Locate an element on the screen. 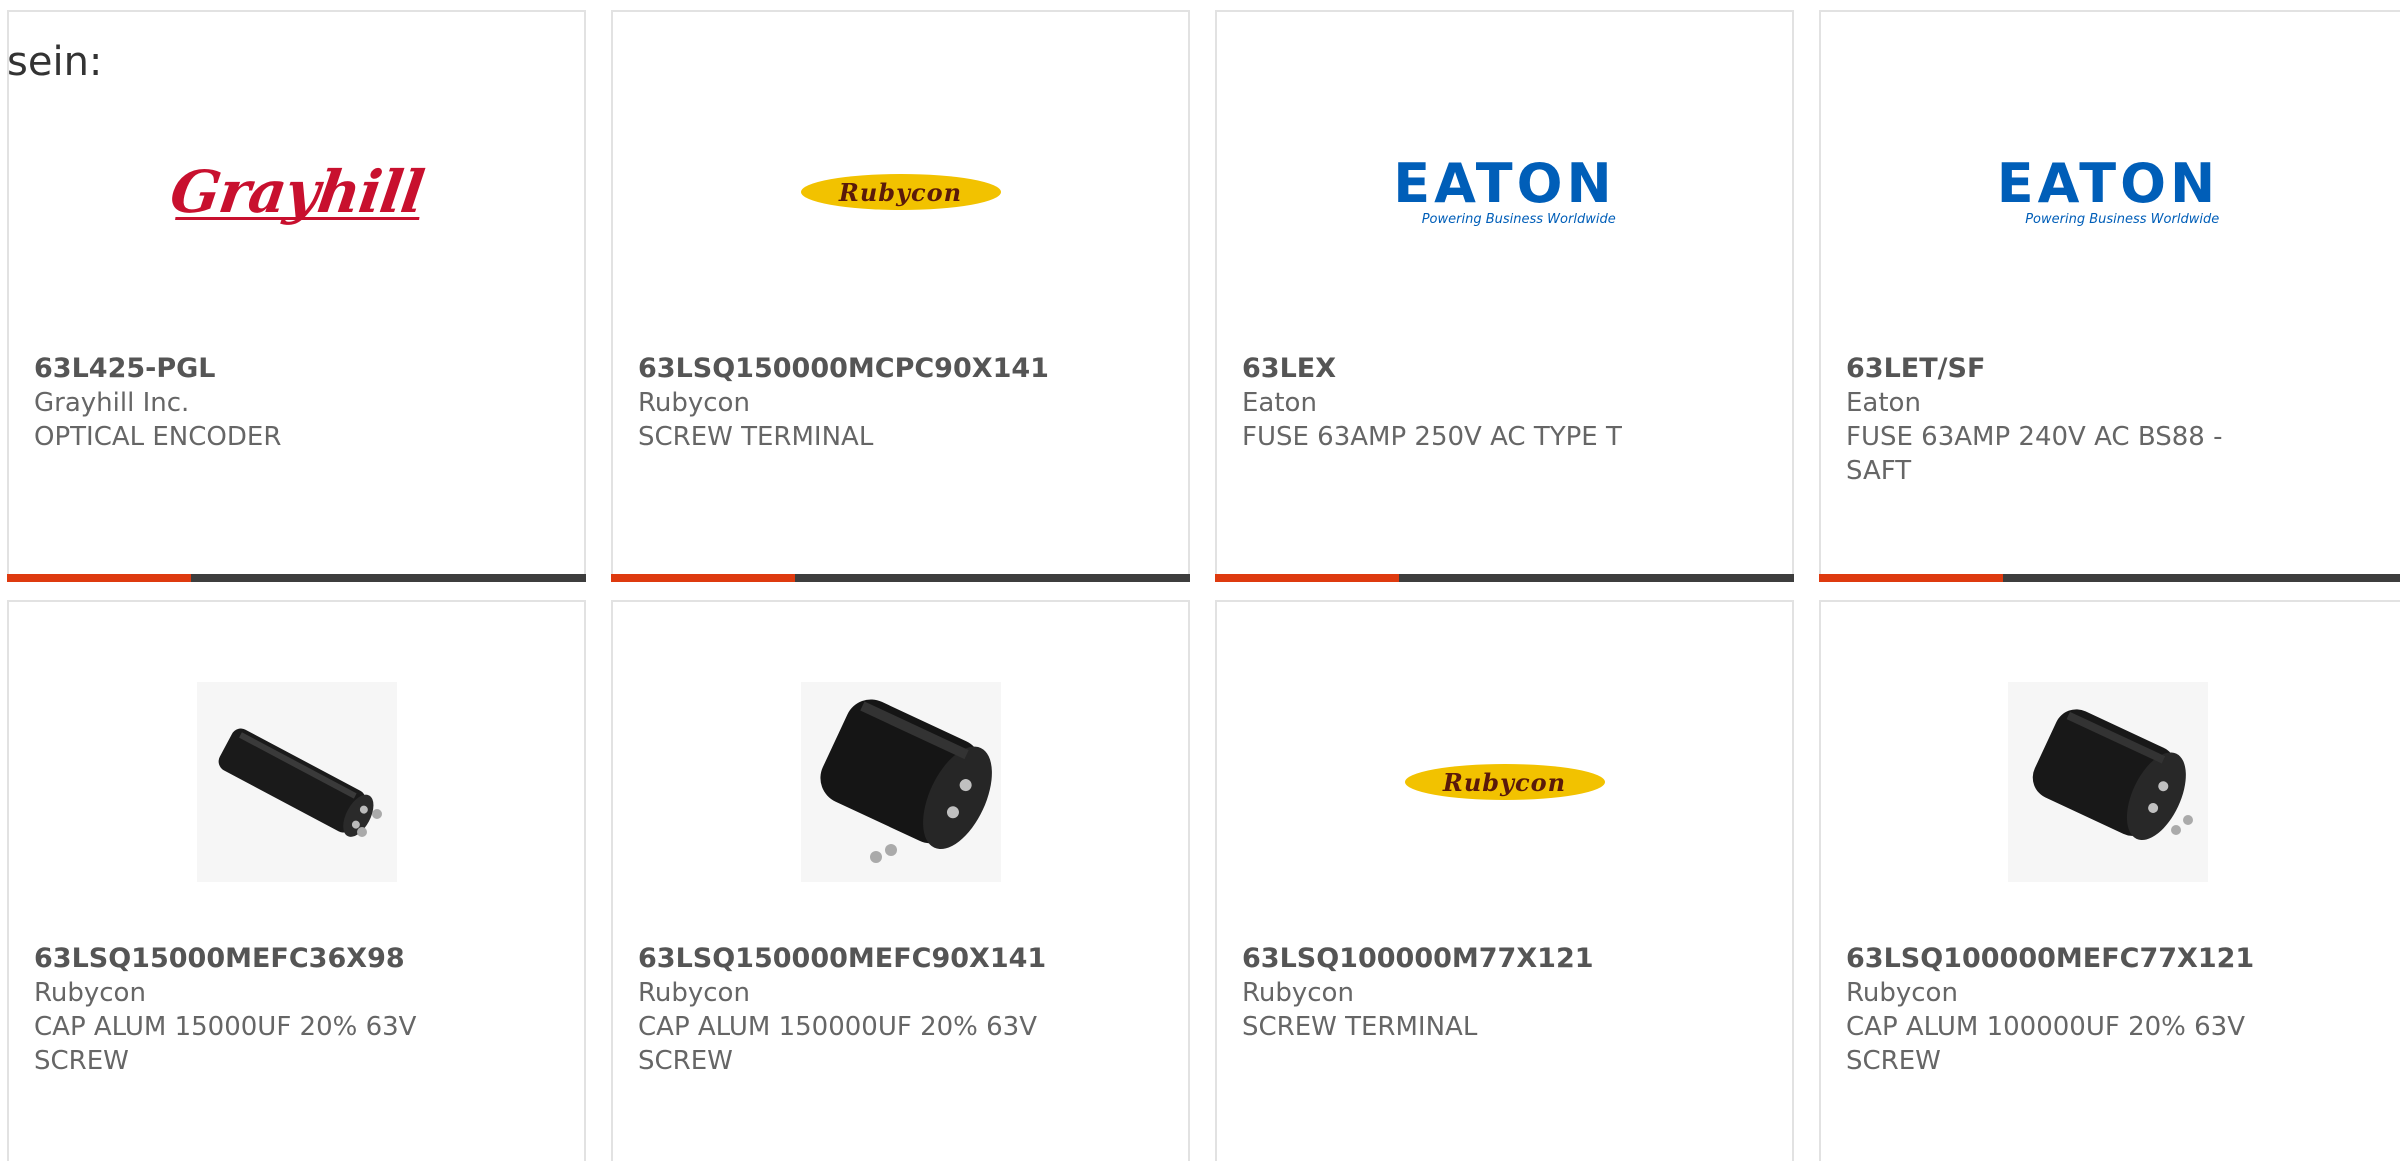 The image size is (2400, 1161). capacitor-medium-photo is located at coordinates (2108, 782).